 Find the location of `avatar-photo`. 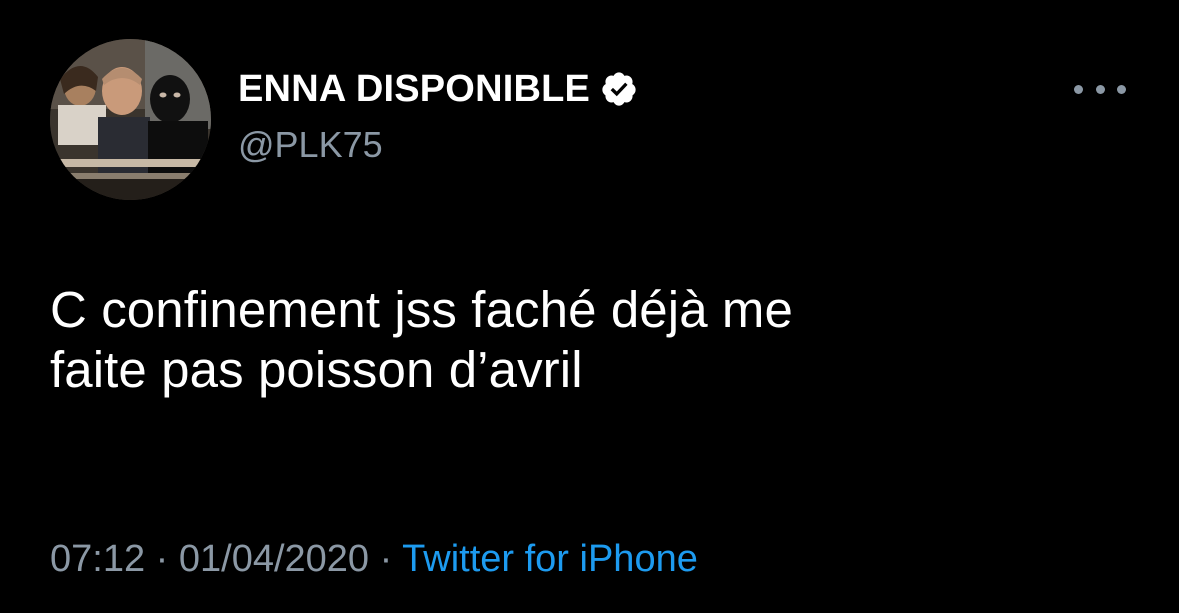

avatar-photo is located at coordinates (130, 119).